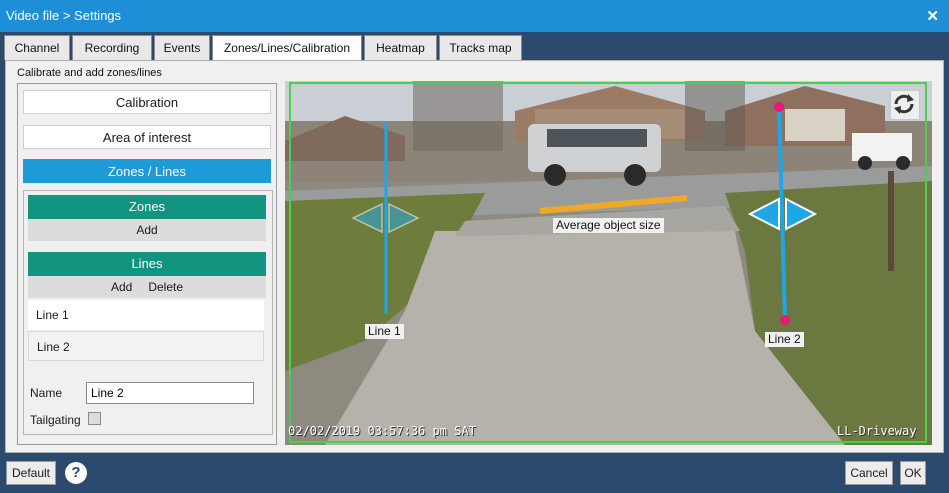  What do you see at coordinates (785, 320) in the screenshot?
I see `line-2-end-handle` at bounding box center [785, 320].